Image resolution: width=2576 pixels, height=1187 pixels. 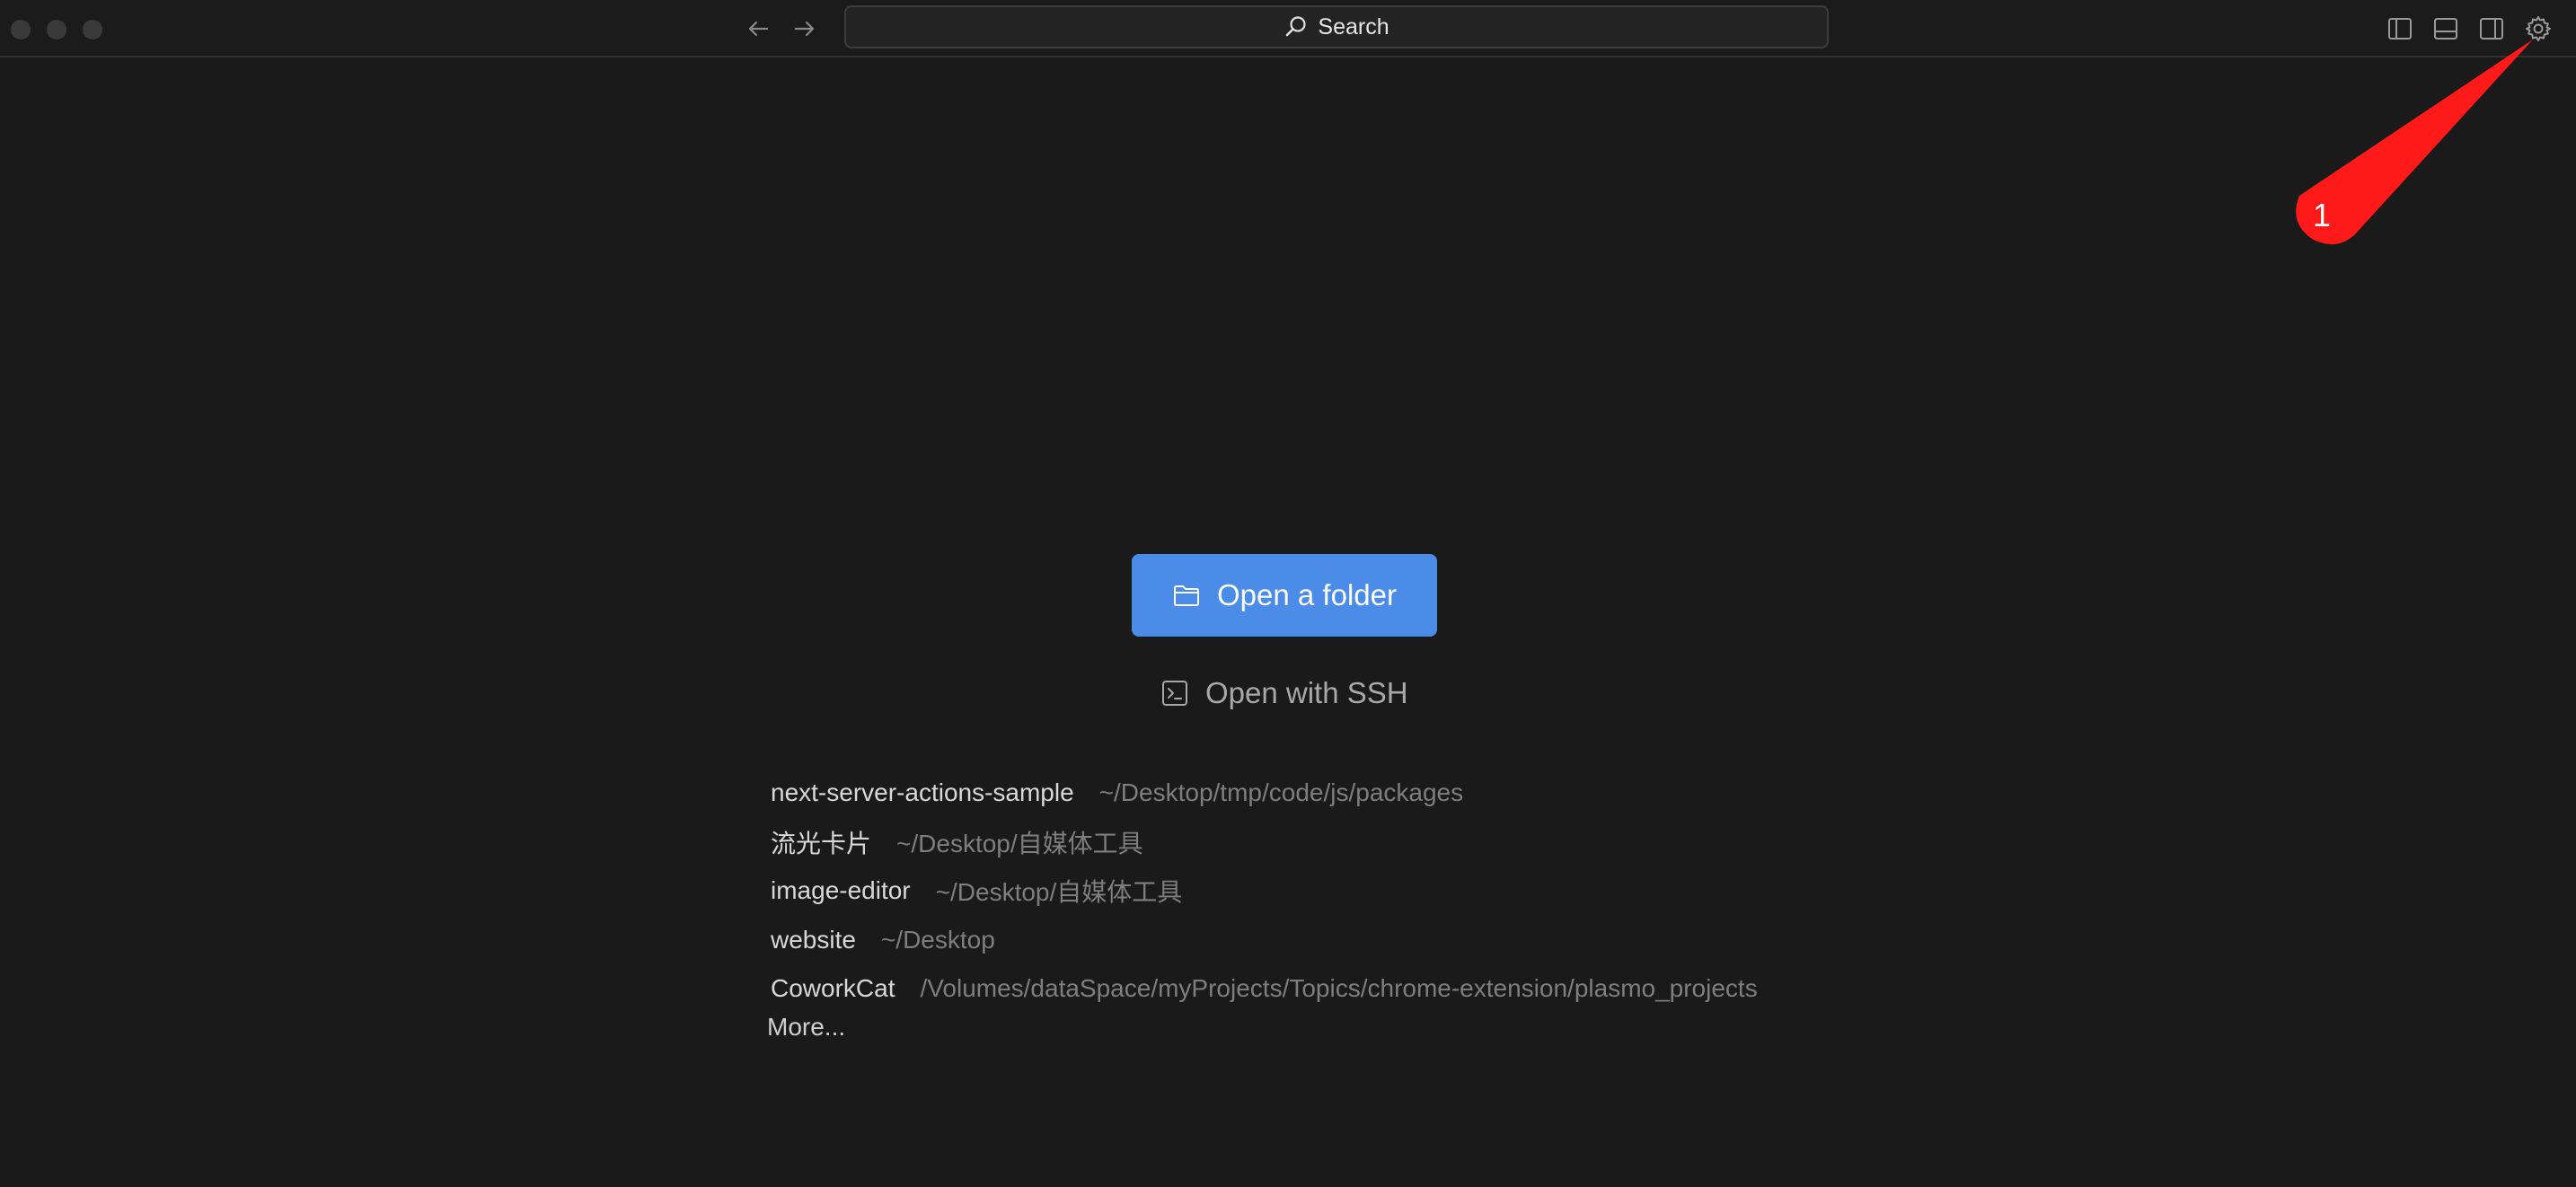 I want to click on back-button, so click(x=758, y=29).